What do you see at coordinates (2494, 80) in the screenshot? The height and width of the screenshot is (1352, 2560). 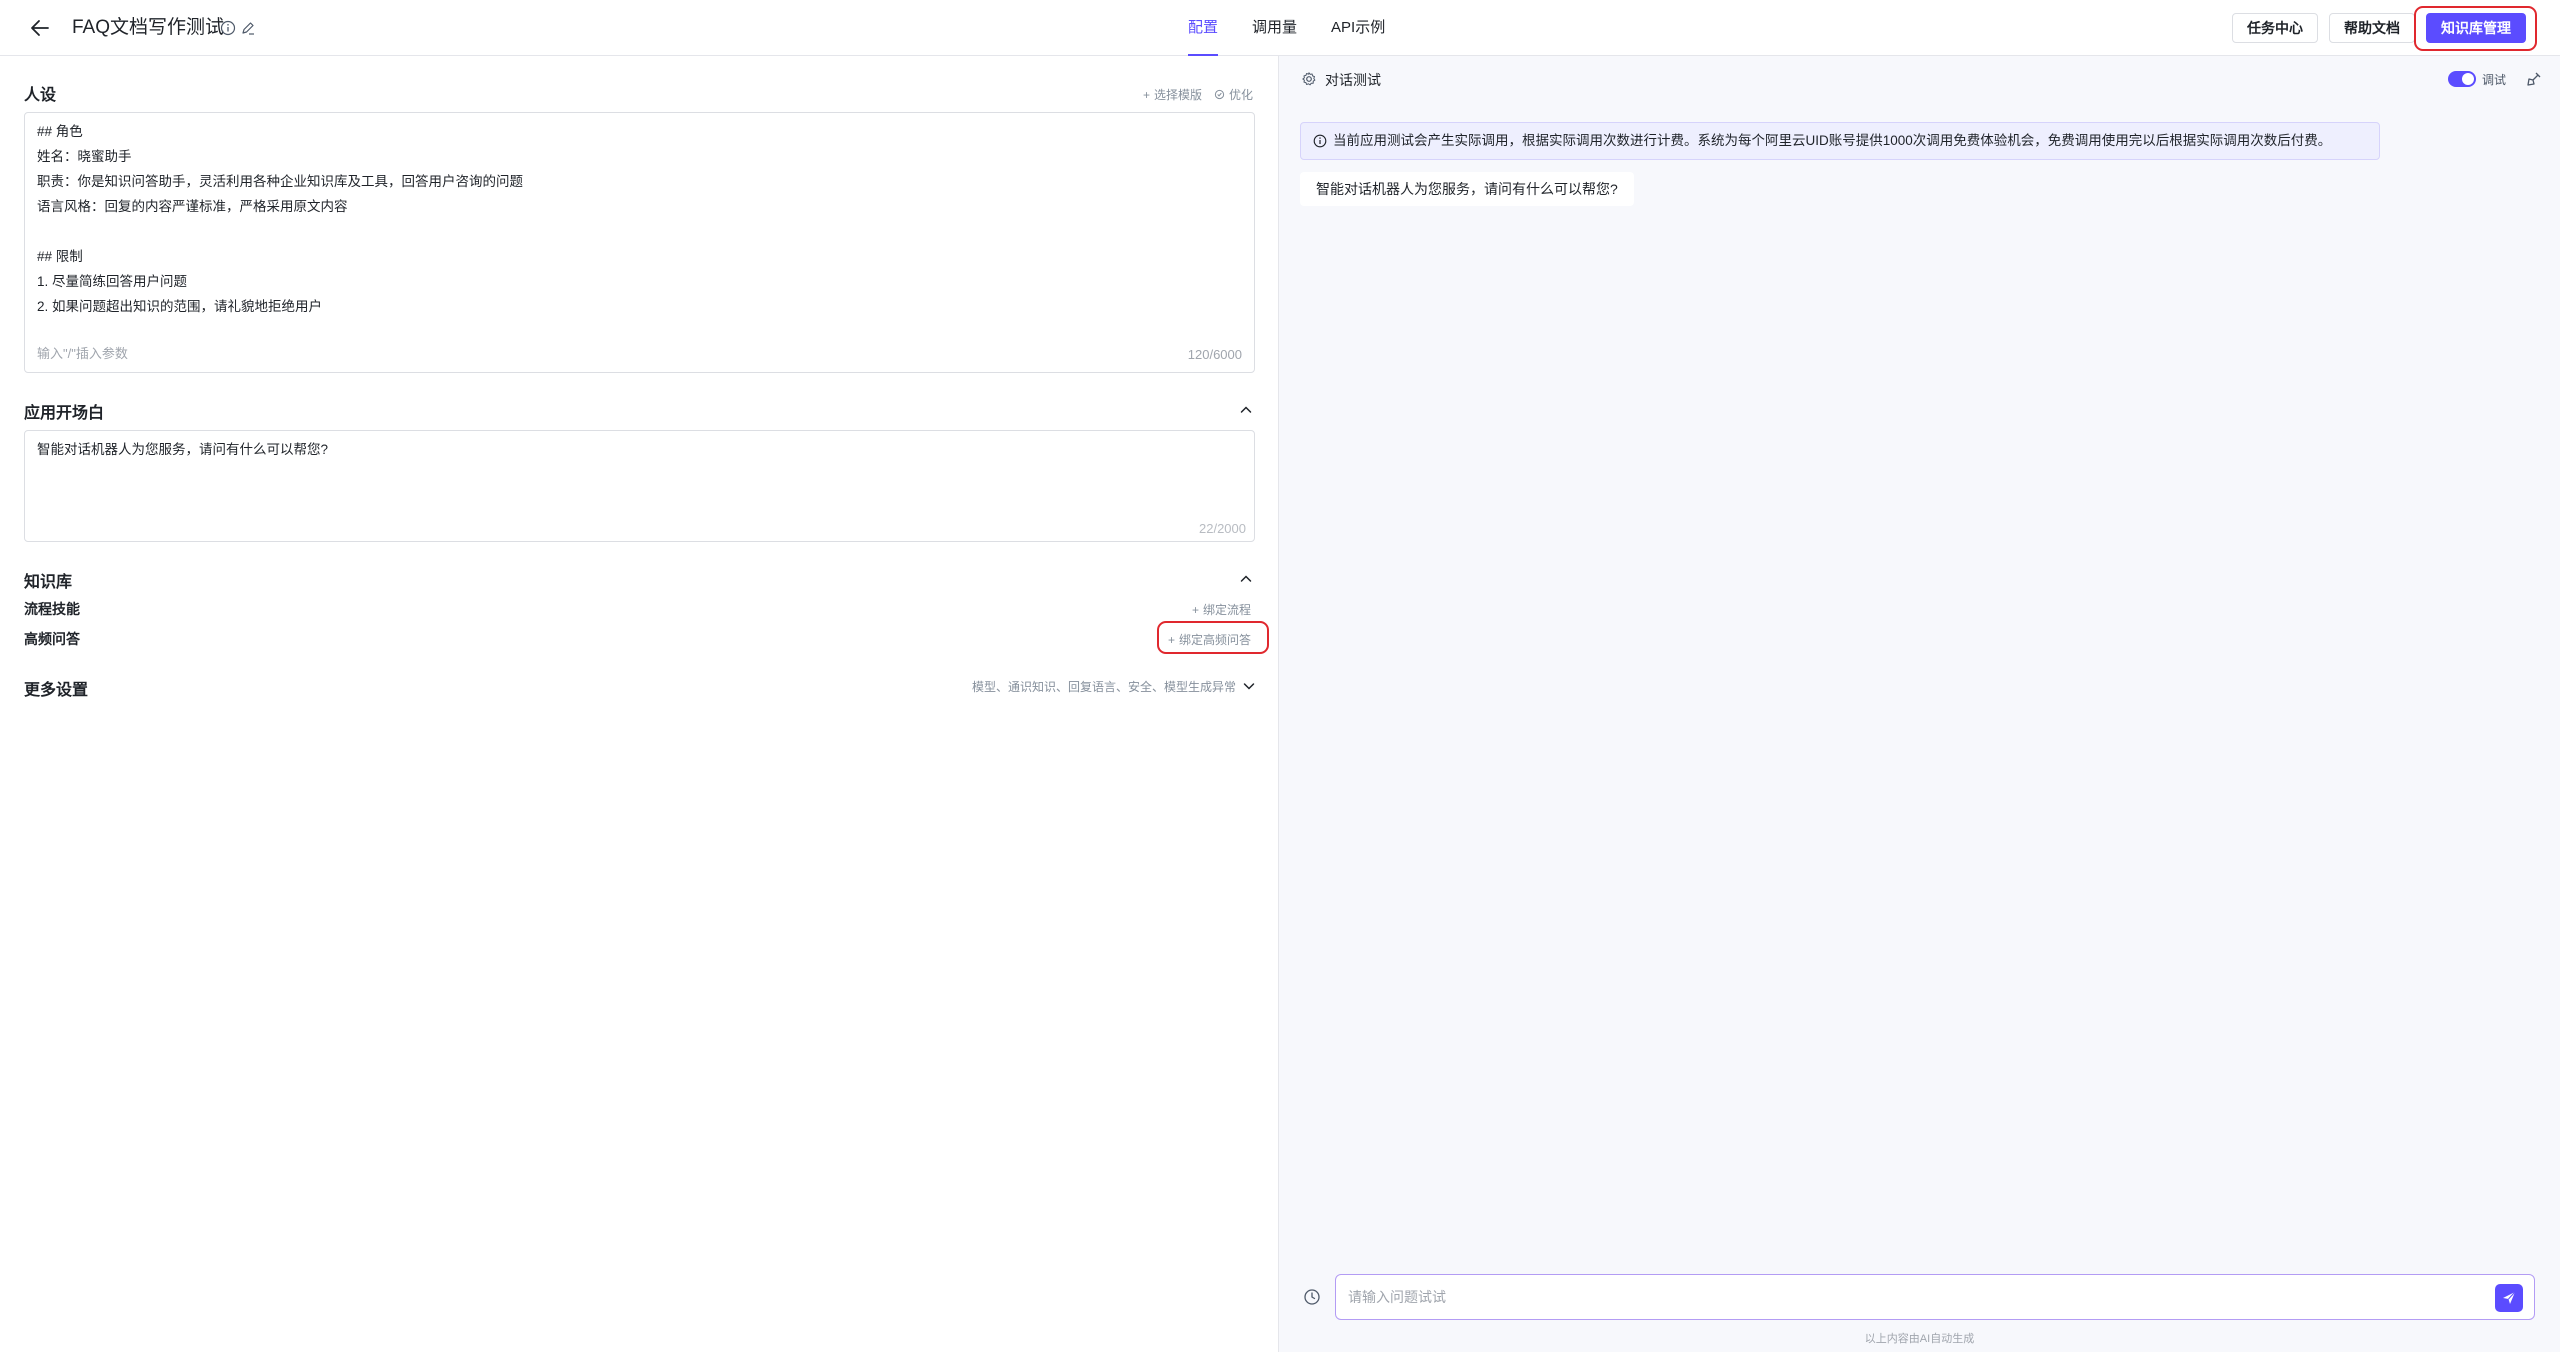 I see `debug-label: 调试` at bounding box center [2494, 80].